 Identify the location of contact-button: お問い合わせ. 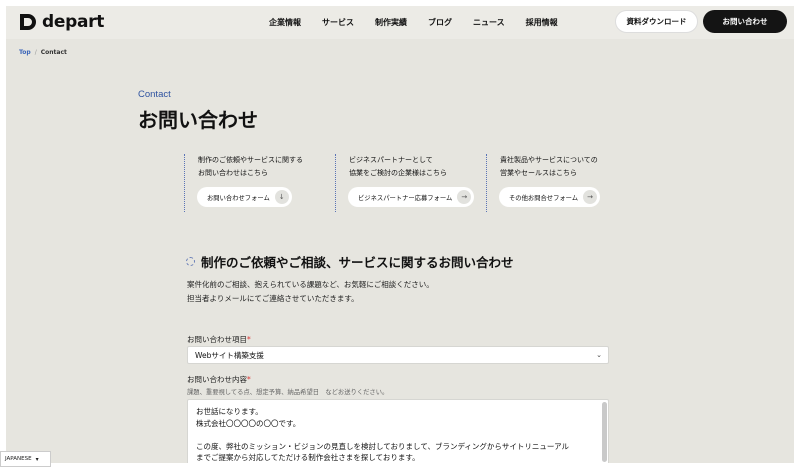
(745, 21).